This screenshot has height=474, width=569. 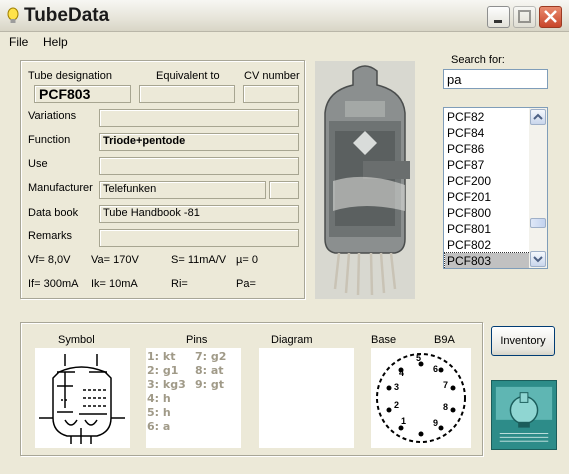 I want to click on symbol-label: Symbol, so click(x=76, y=340).